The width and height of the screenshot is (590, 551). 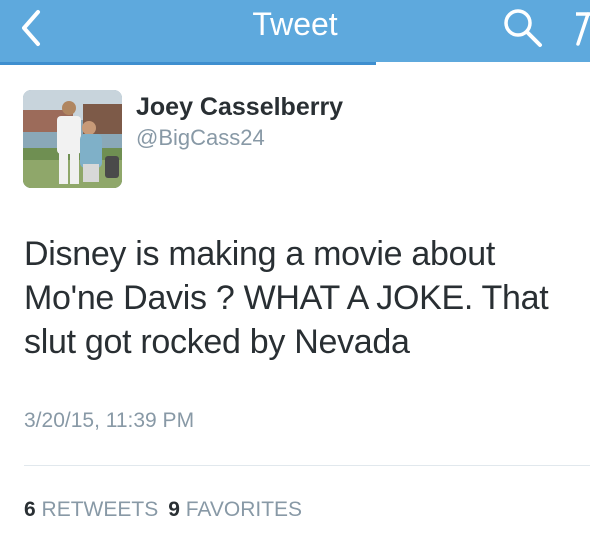 I want to click on author-handle: @BigCass24, so click(x=200, y=138).